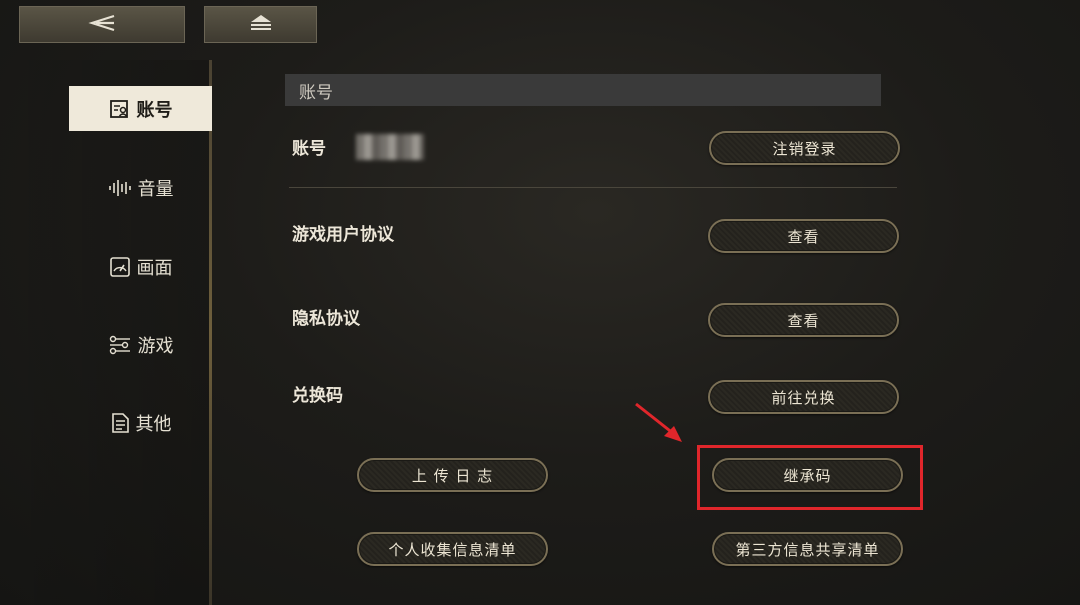 Image resolution: width=1080 pixels, height=605 pixels. I want to click on personal-info-list-button: 个人收集信息清单, so click(452, 549).